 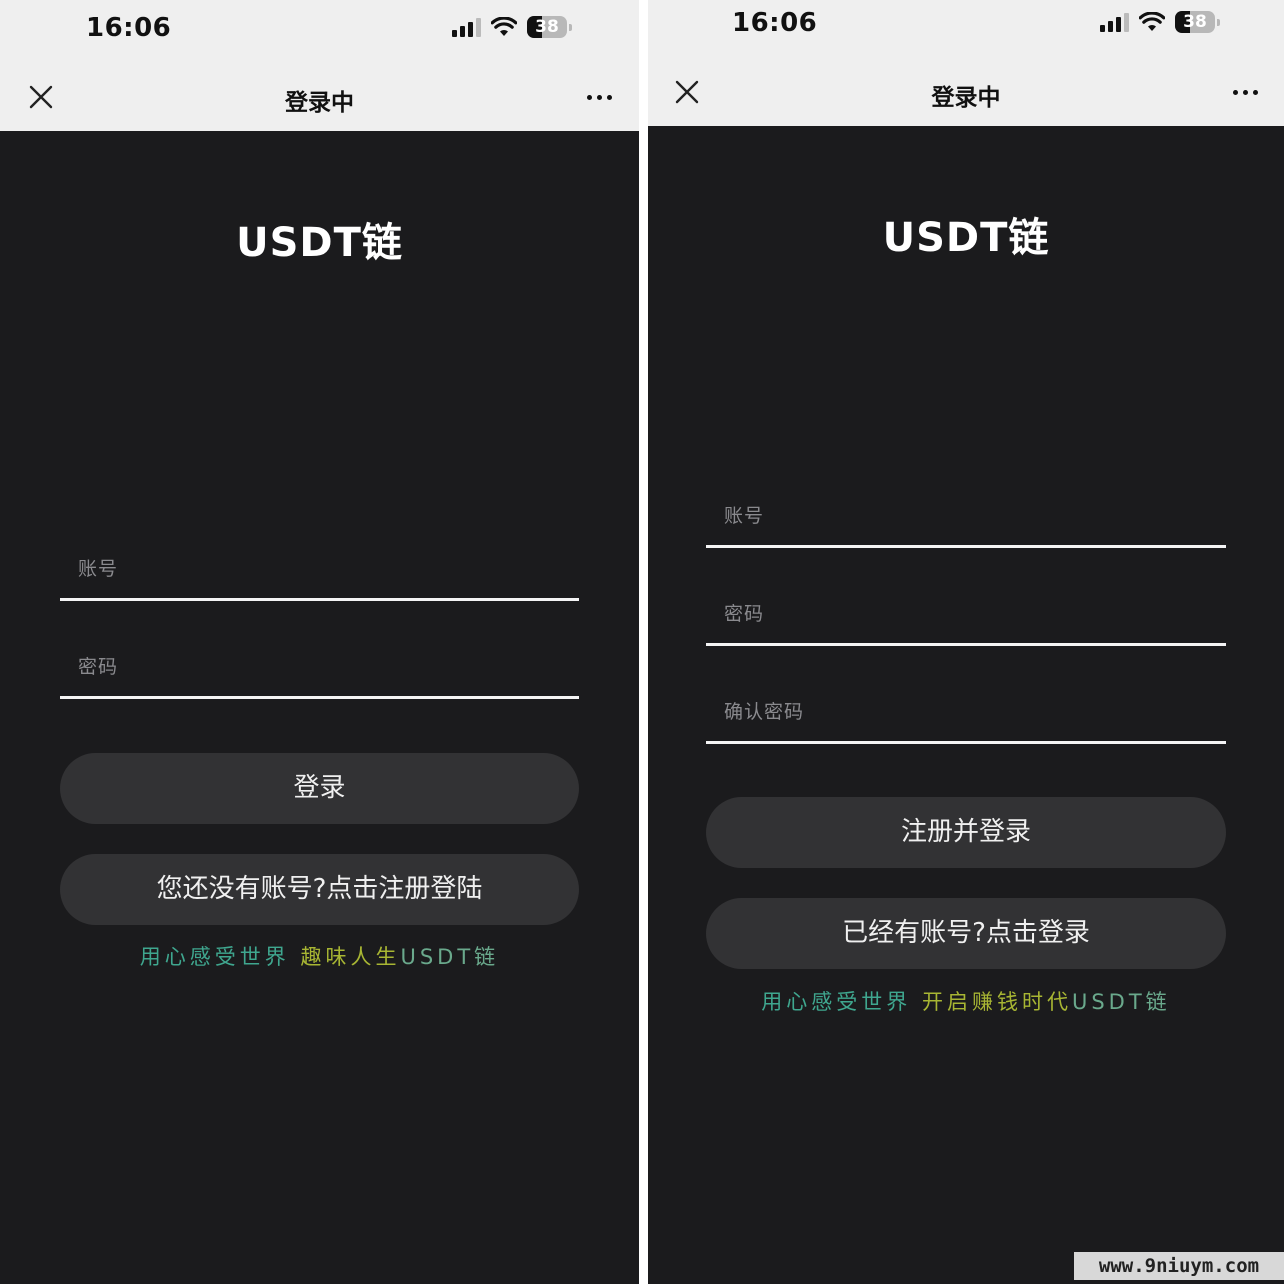 What do you see at coordinates (1179, 1266) in the screenshot?
I see `watermark: www.9niuym.com` at bounding box center [1179, 1266].